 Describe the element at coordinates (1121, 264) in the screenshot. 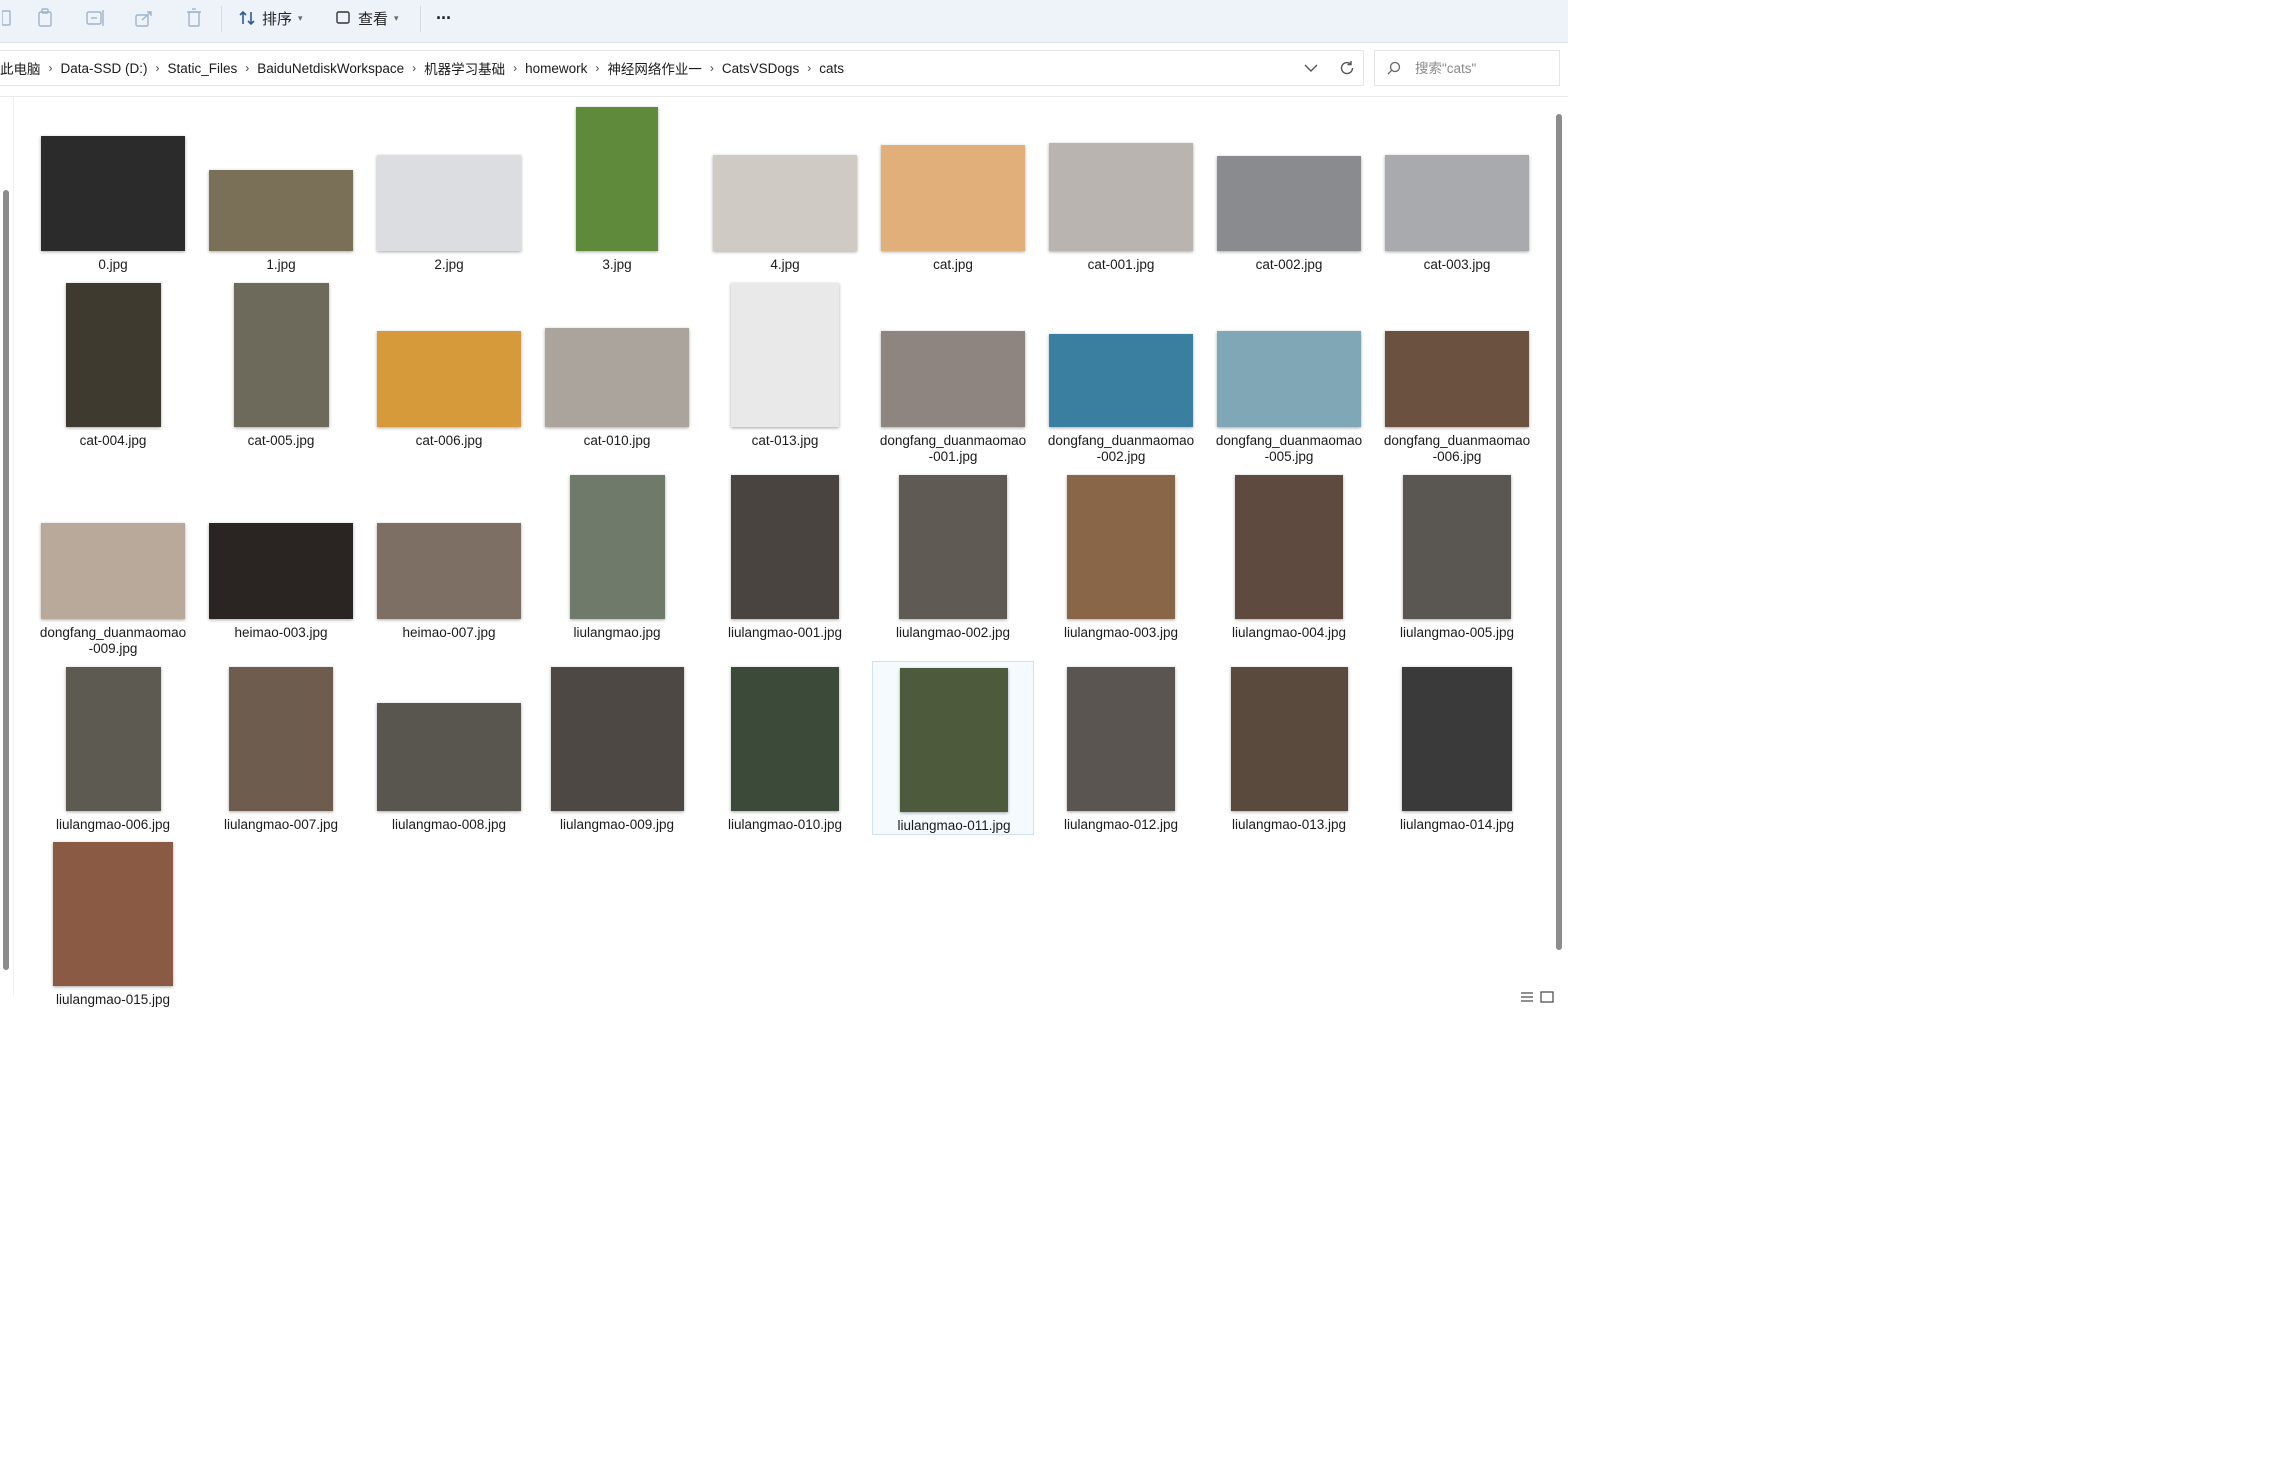

I see `file-name: cat-001.jpg` at that location.